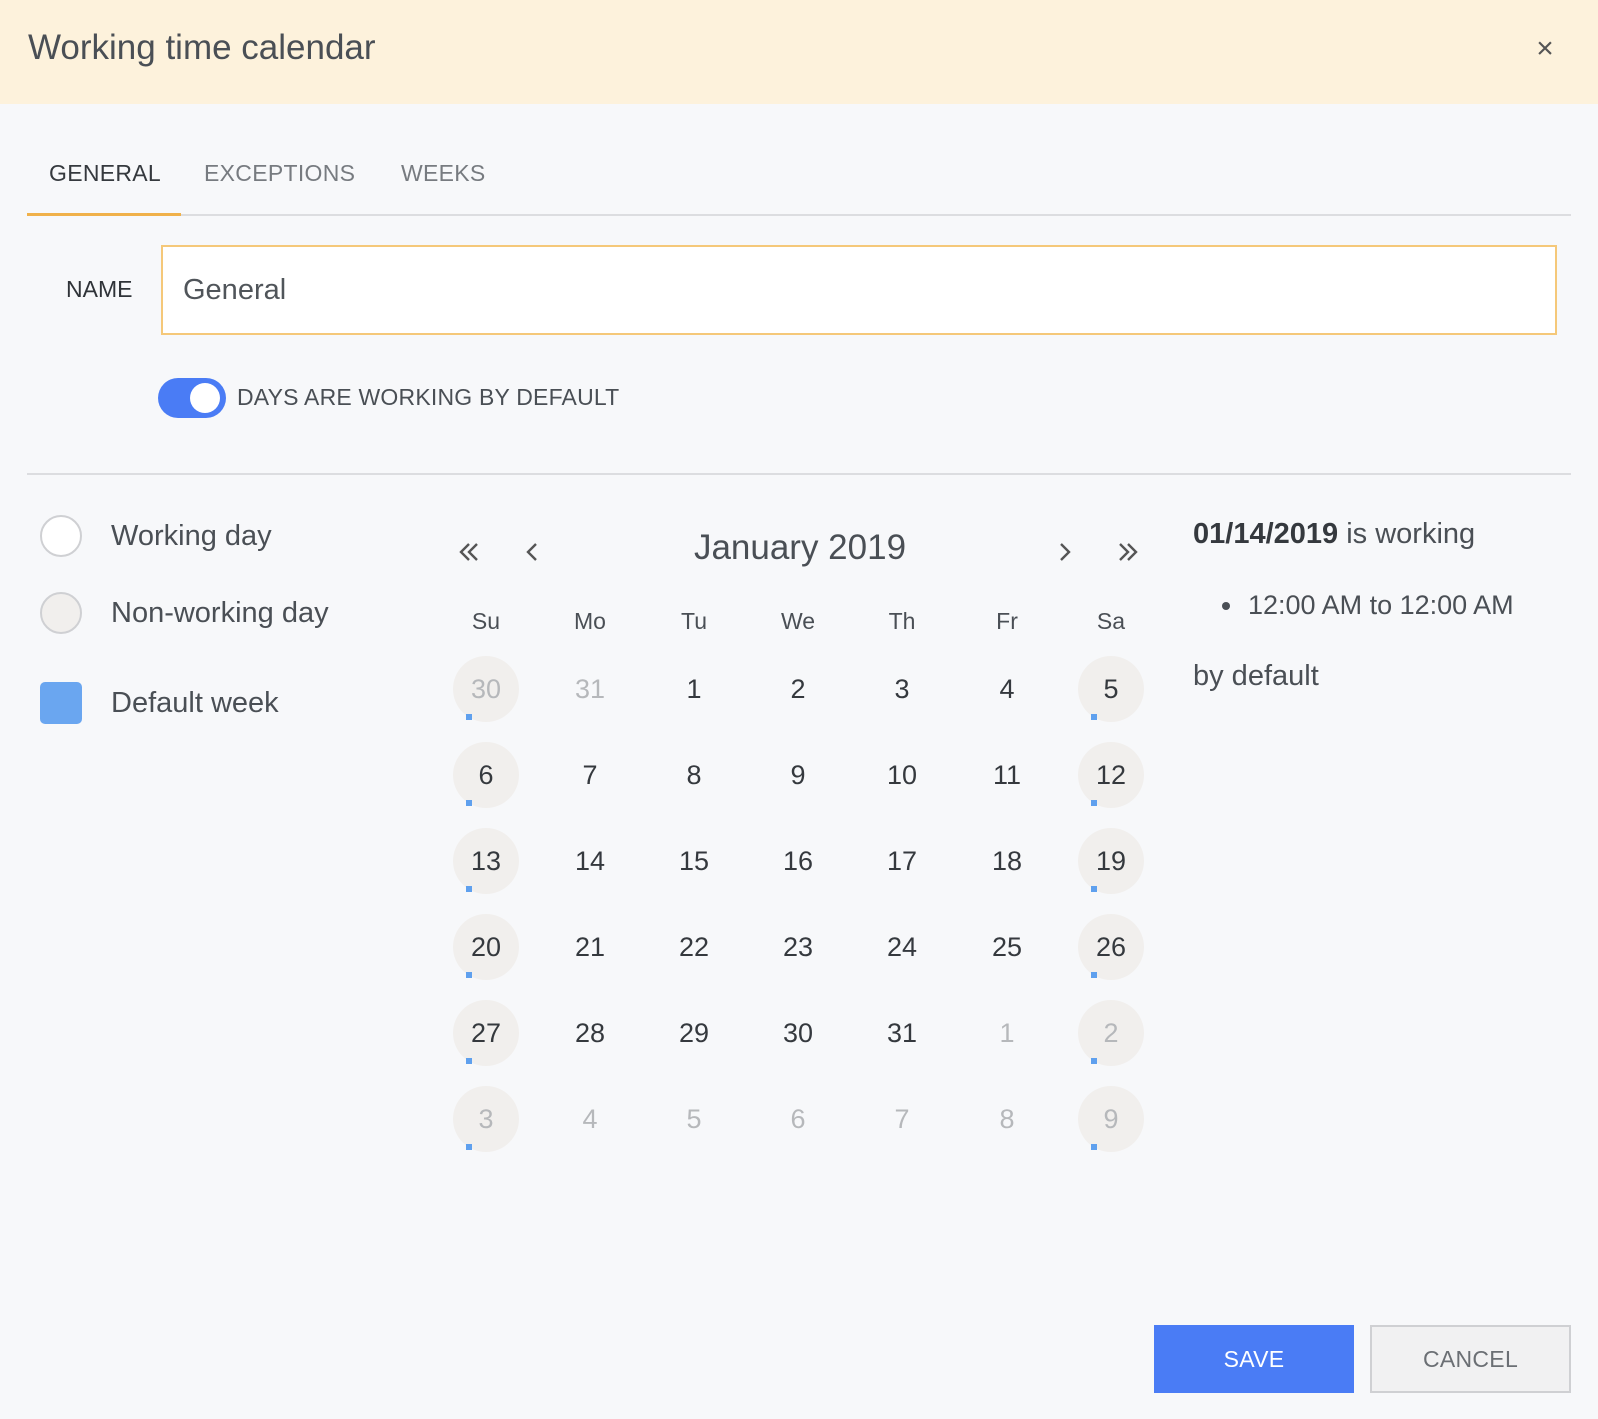 This screenshot has height=1419, width=1598. I want to click on tab-exceptions: EXCEPTIONS, so click(279, 173).